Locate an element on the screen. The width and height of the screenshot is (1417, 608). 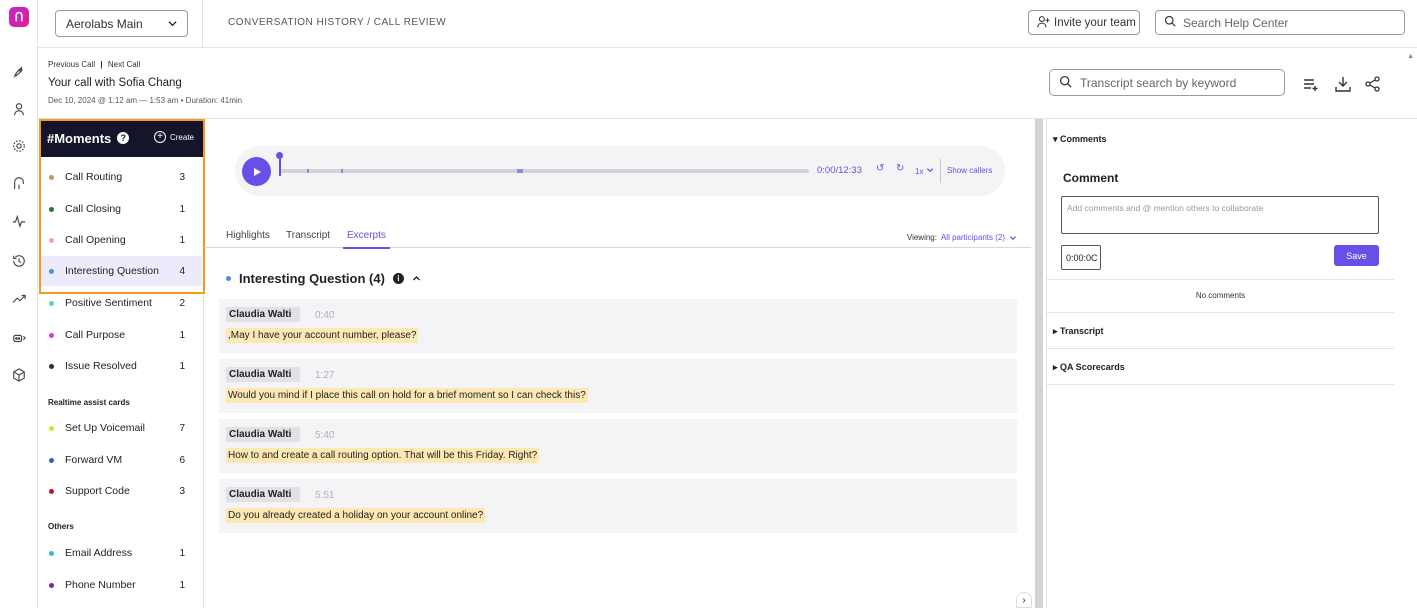
rewind-icon: ↺ is located at coordinates (880, 168).